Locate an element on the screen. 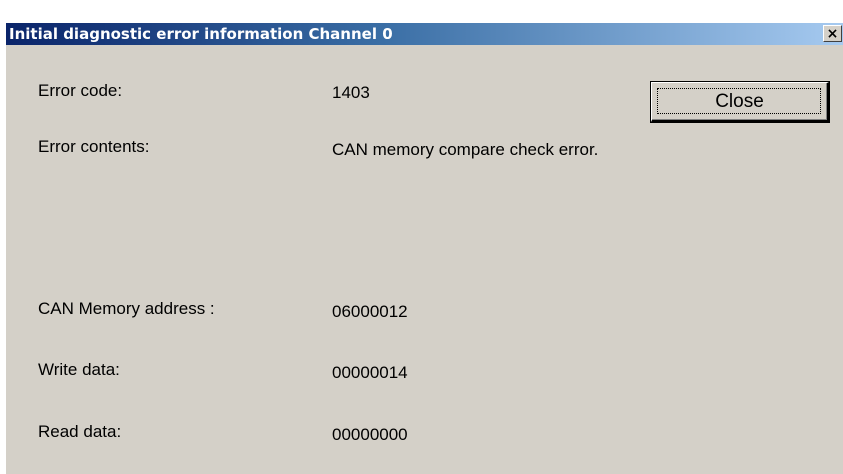 The width and height of the screenshot is (843, 474). close-icon: × is located at coordinates (832, 33).